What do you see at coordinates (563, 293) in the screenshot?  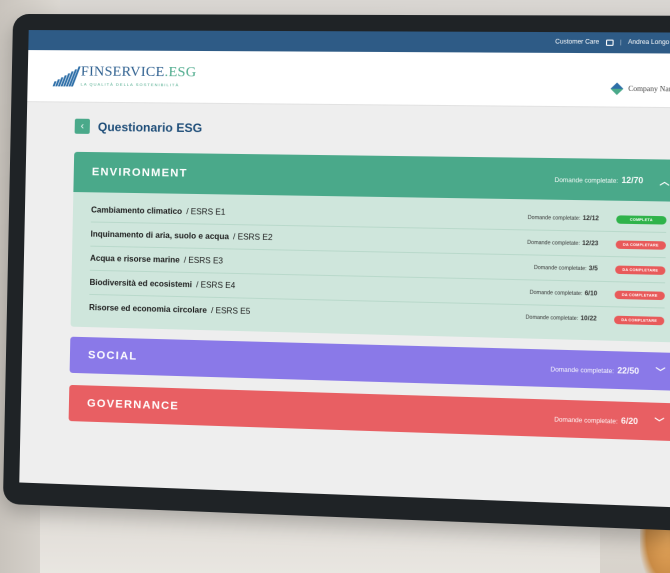 I see `row-progress: Domande completate: 6/10` at bounding box center [563, 293].